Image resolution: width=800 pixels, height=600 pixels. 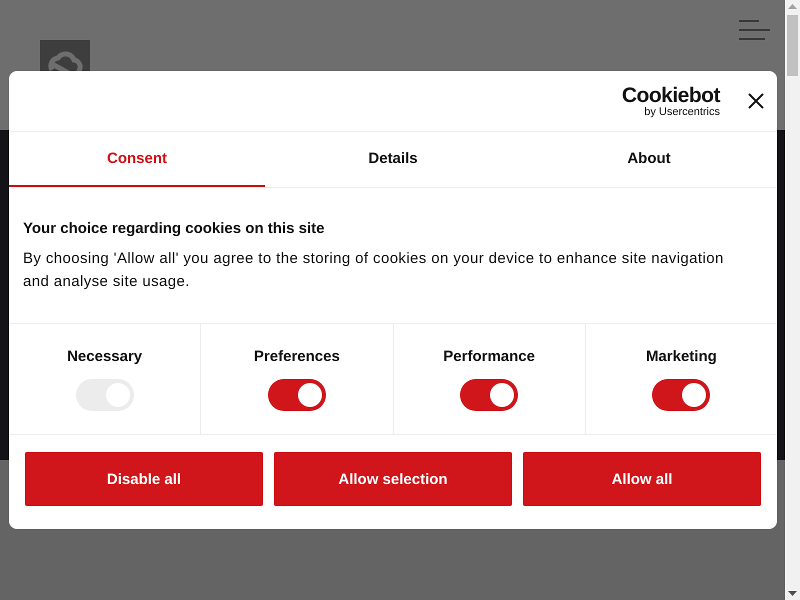 What do you see at coordinates (144, 479) in the screenshot?
I see `action-button: Disable all` at bounding box center [144, 479].